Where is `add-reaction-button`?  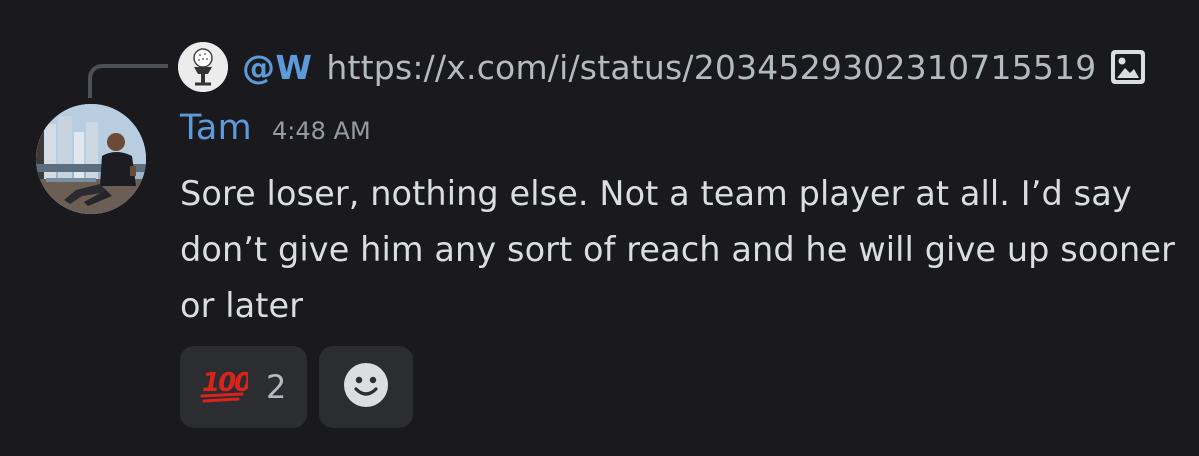 add-reaction-button is located at coordinates (366, 387).